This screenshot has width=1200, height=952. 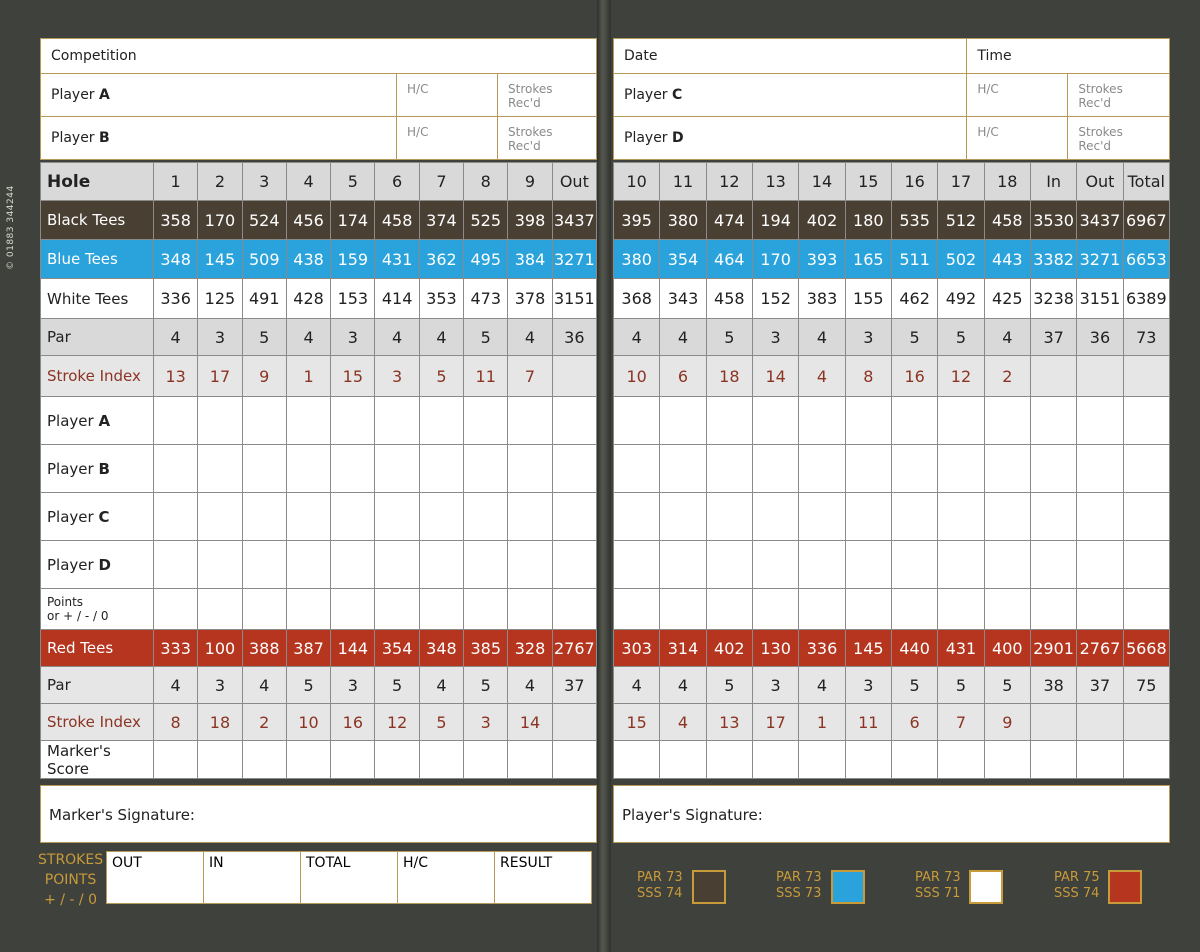 What do you see at coordinates (155, 877) in the screenshot?
I see `out-box: OUT` at bounding box center [155, 877].